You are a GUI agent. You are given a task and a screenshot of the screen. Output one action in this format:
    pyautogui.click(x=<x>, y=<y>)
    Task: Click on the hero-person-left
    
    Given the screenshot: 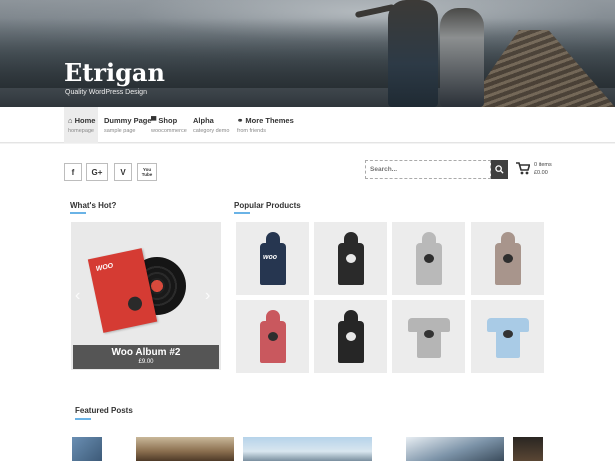 What is the action you would take?
    pyautogui.click(x=413, y=53)
    